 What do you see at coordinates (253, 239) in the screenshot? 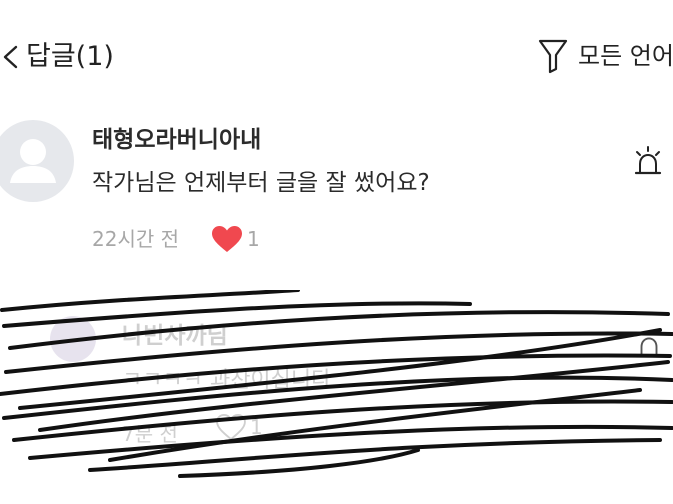
I see `like-count: 1` at bounding box center [253, 239].